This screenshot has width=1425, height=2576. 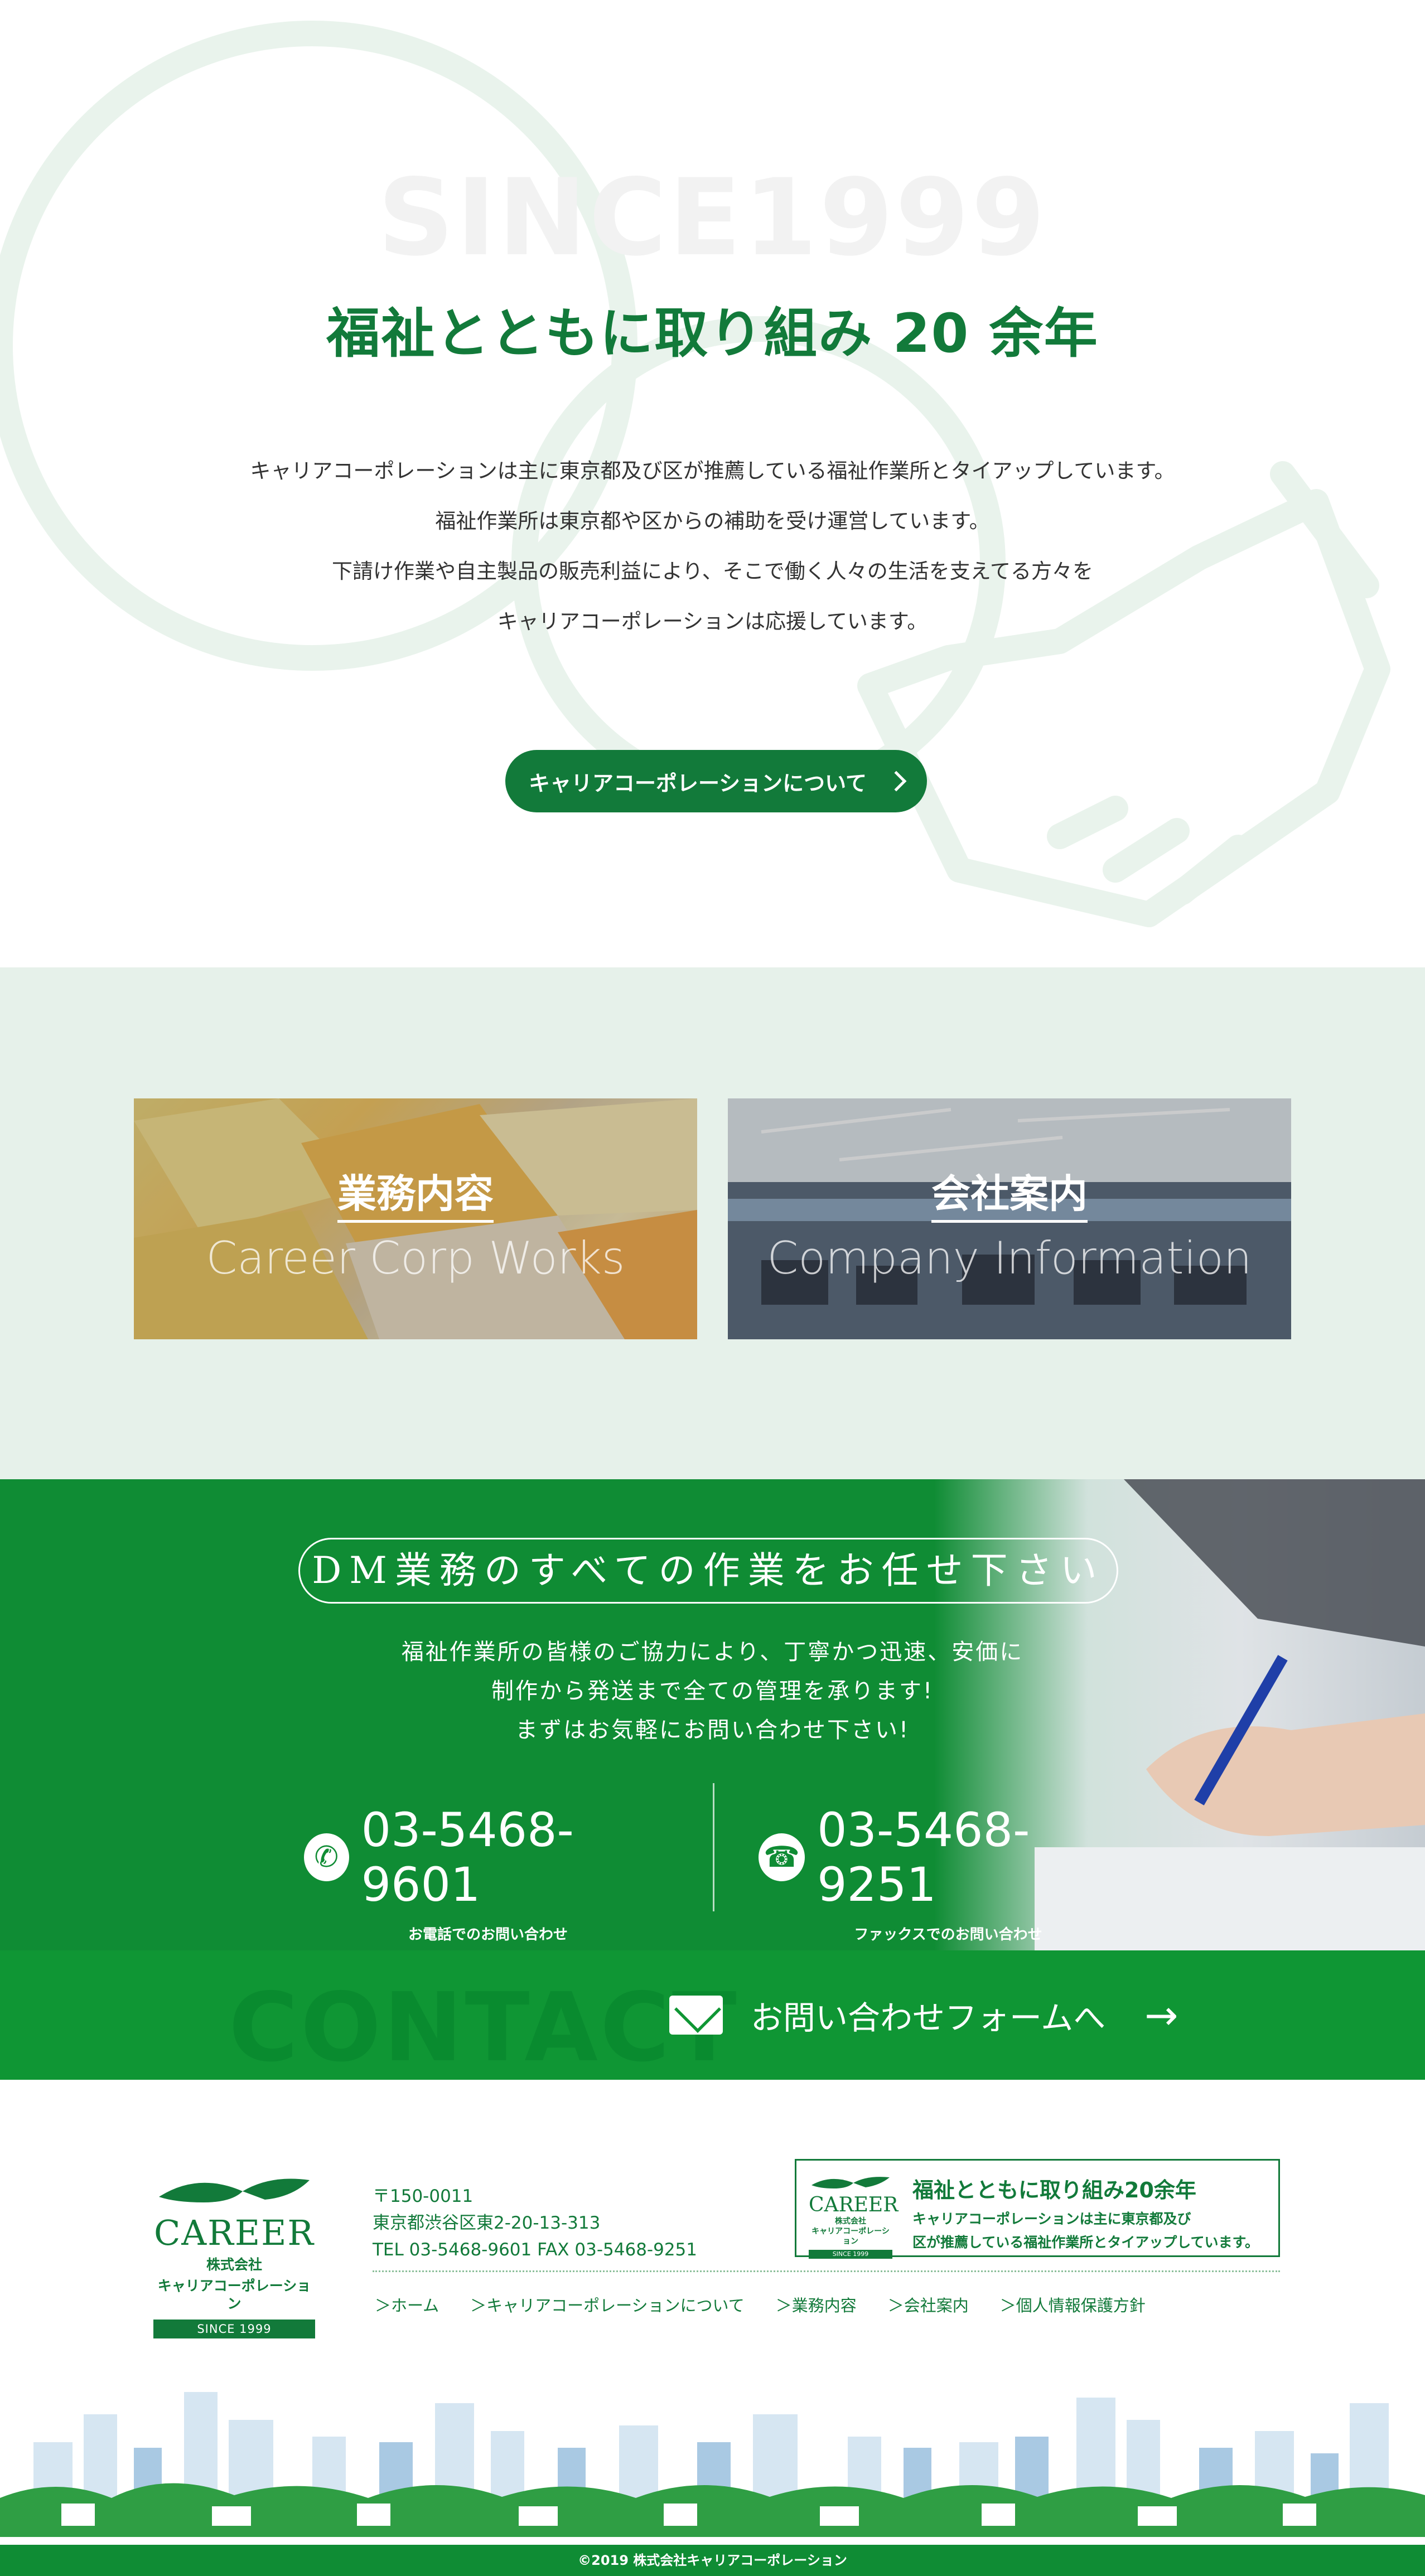 What do you see at coordinates (712, 571) in the screenshot?
I see `intro-line: 下請け作業や自主製品の販売利益により、そこで働く人々の生活を支えてる方々を` at bounding box center [712, 571].